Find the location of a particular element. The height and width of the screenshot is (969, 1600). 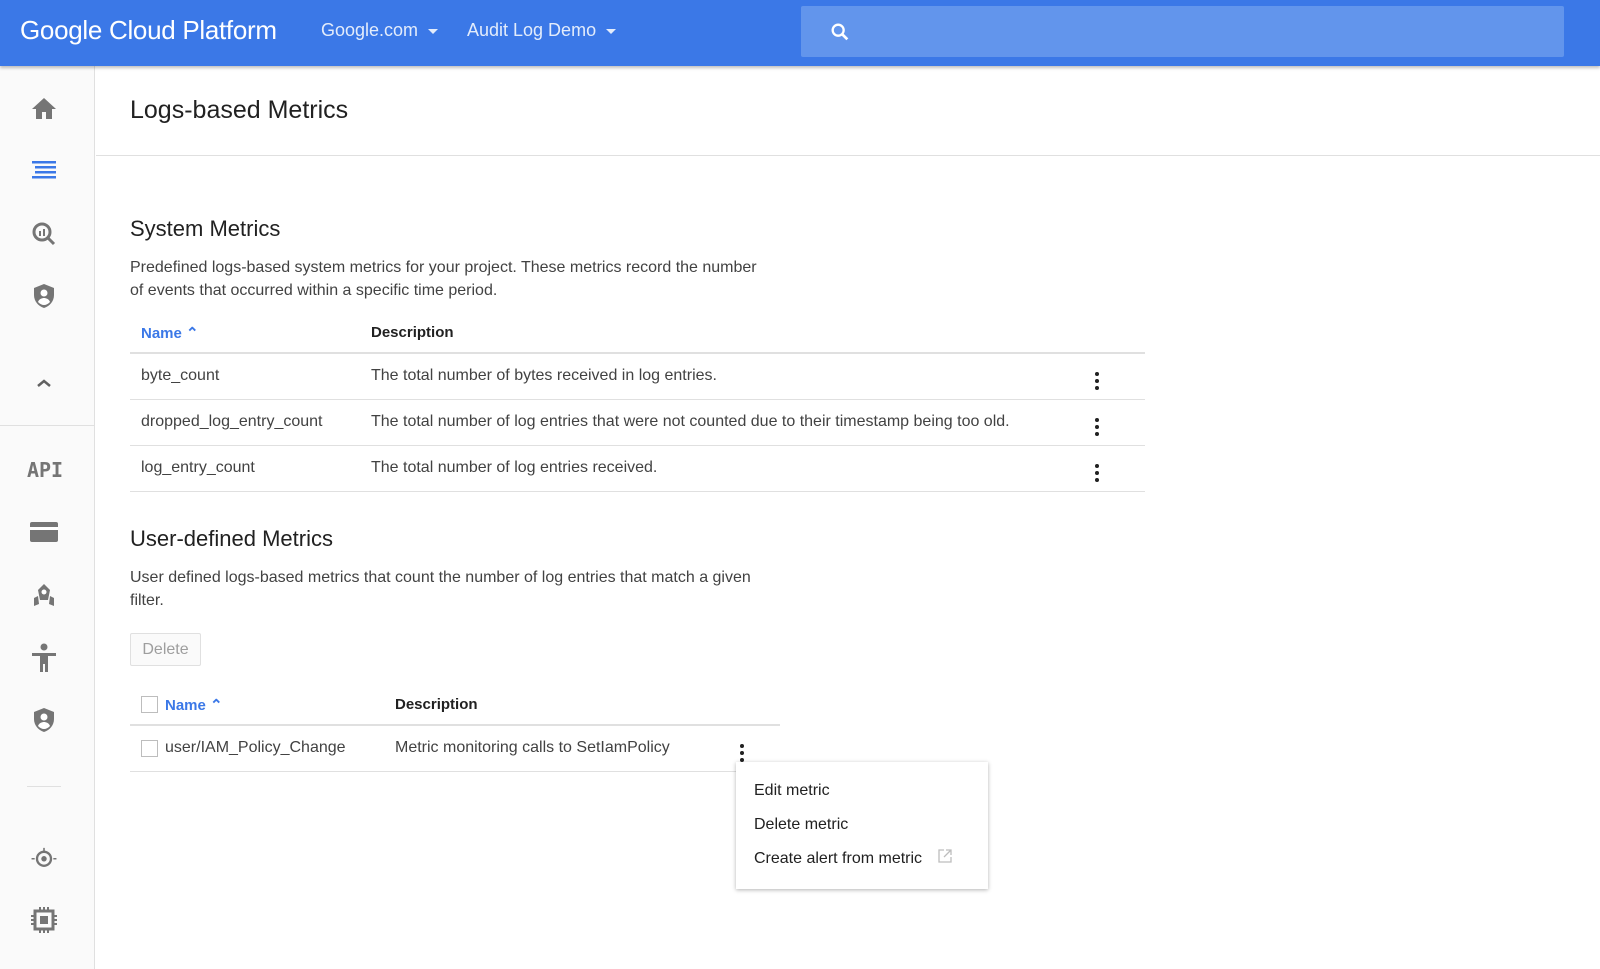

monitoring-icon is located at coordinates (44, 858).